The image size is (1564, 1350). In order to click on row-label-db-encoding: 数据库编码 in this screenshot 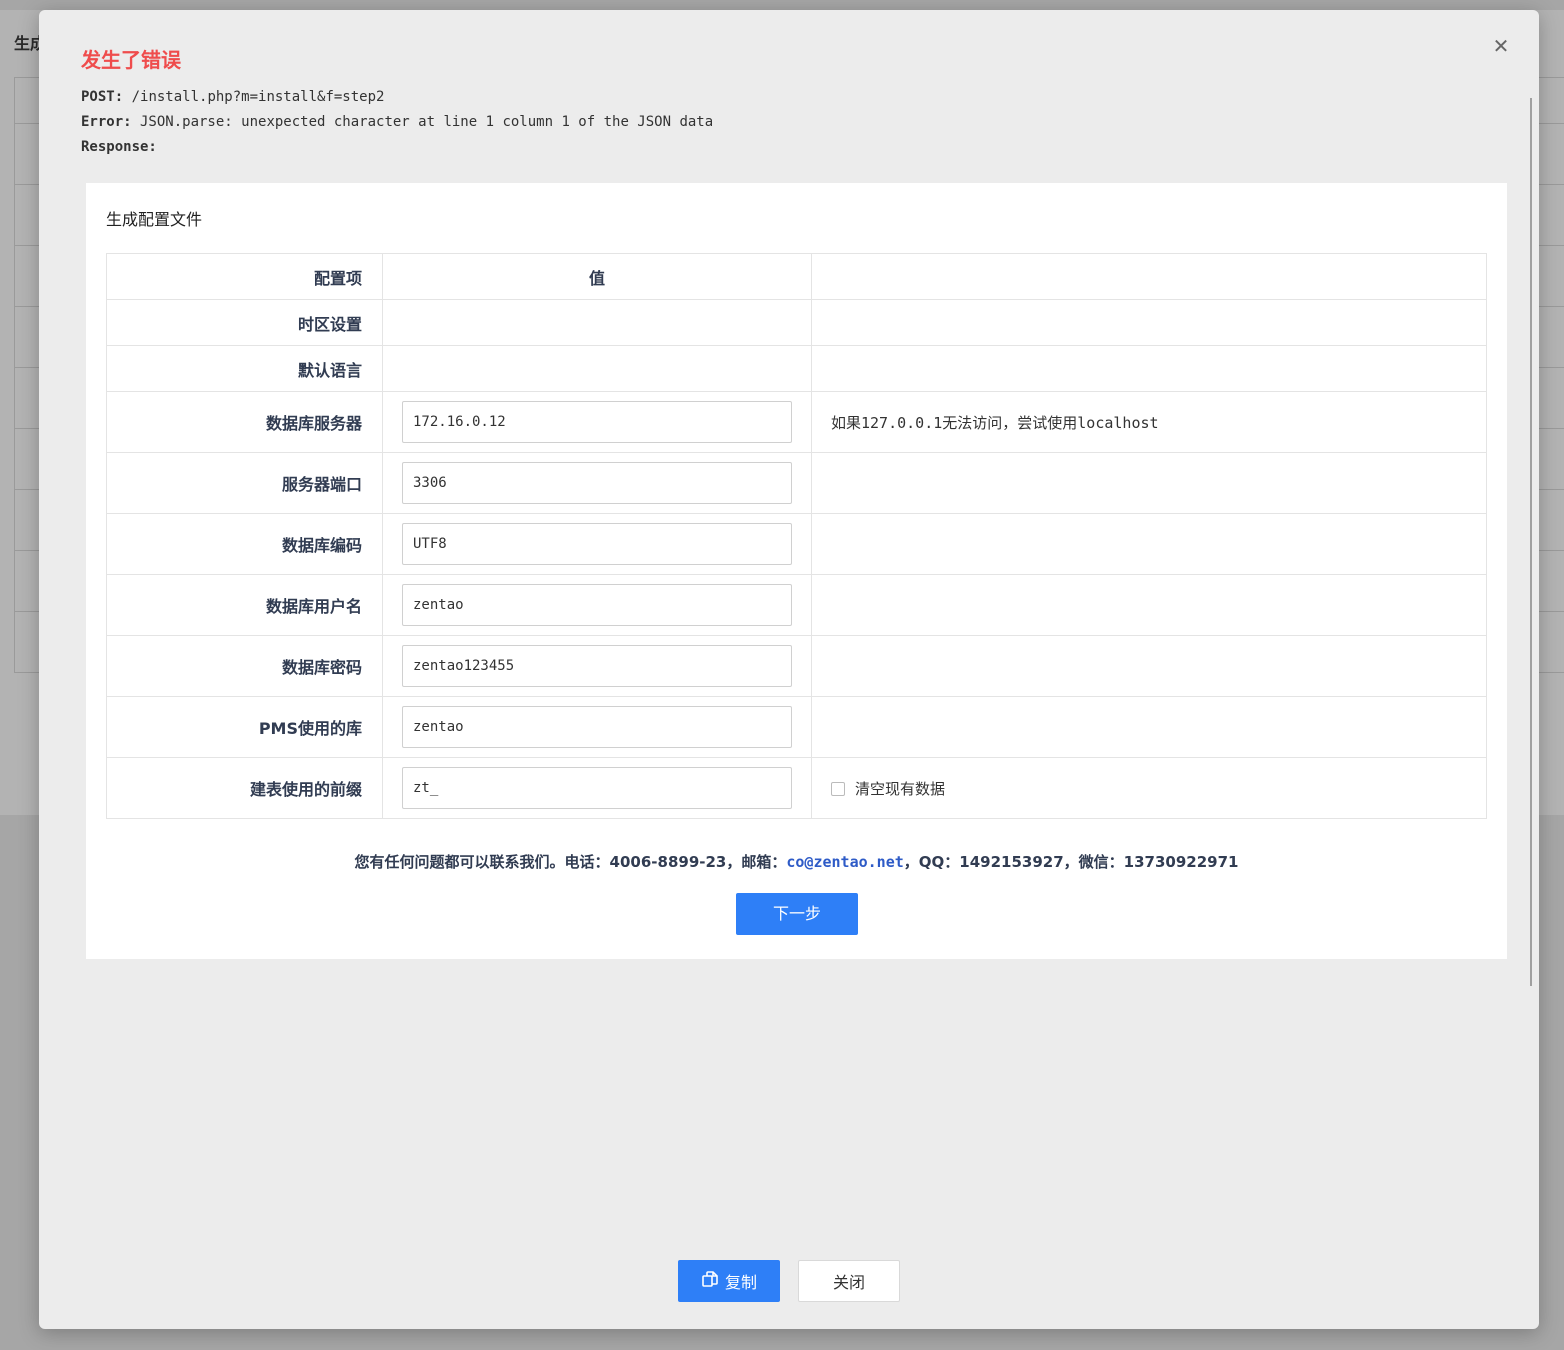, I will do `click(244, 544)`.